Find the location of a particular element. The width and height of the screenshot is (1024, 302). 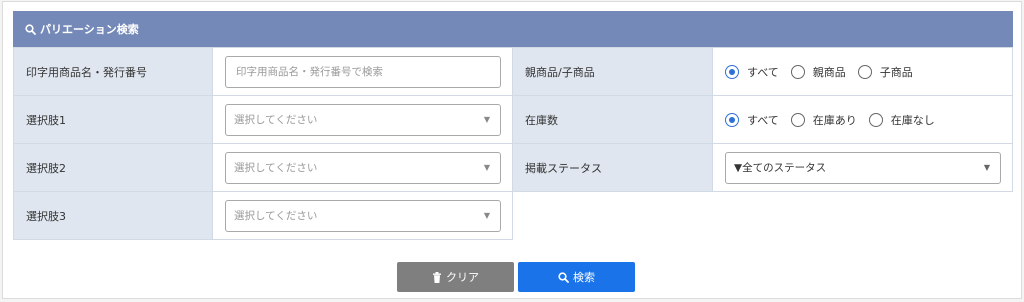

status-value: ▼全てのステータス is located at coordinates (780, 168).